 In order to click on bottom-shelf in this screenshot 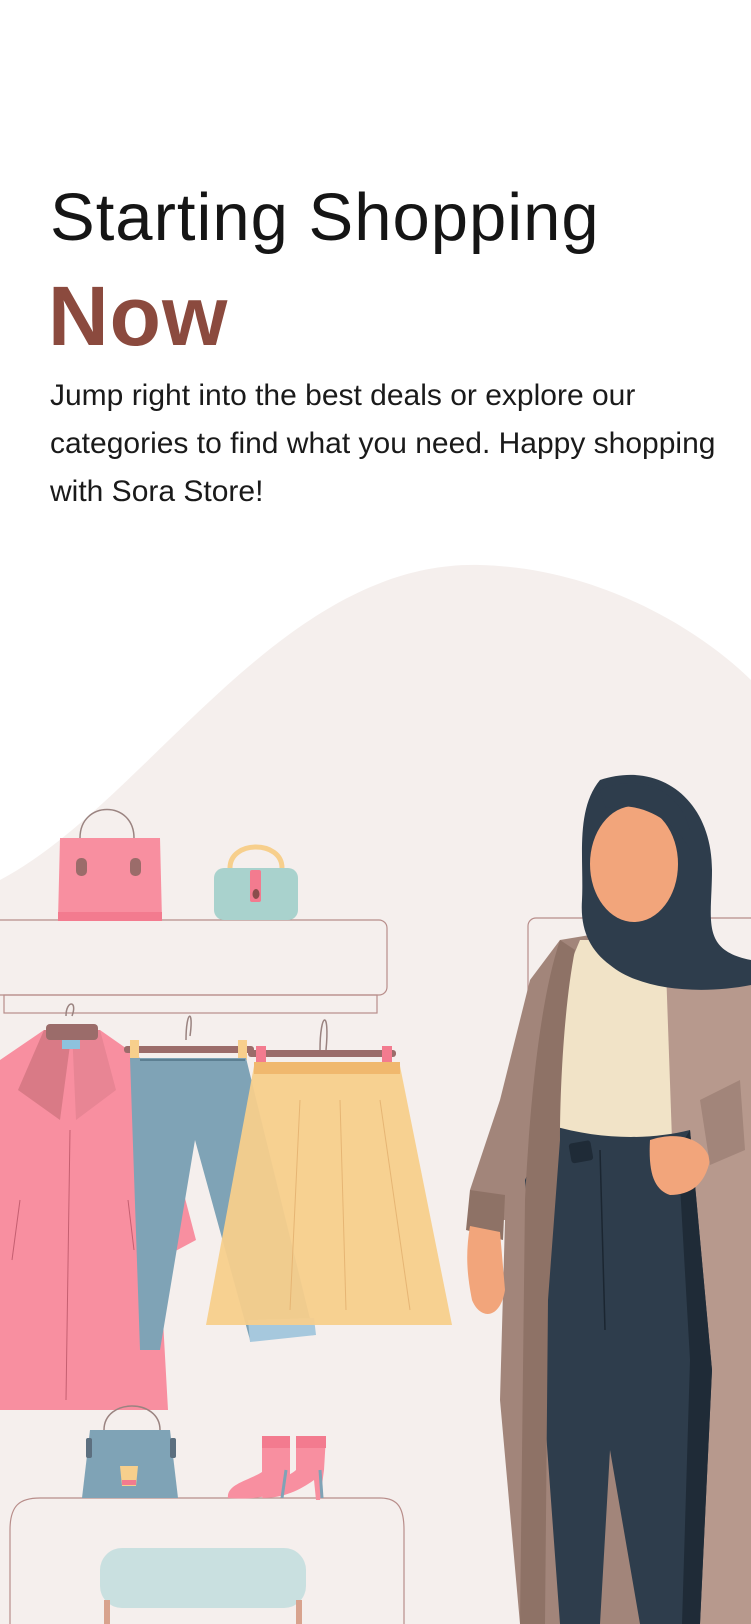, I will do `click(207, 1560)`.